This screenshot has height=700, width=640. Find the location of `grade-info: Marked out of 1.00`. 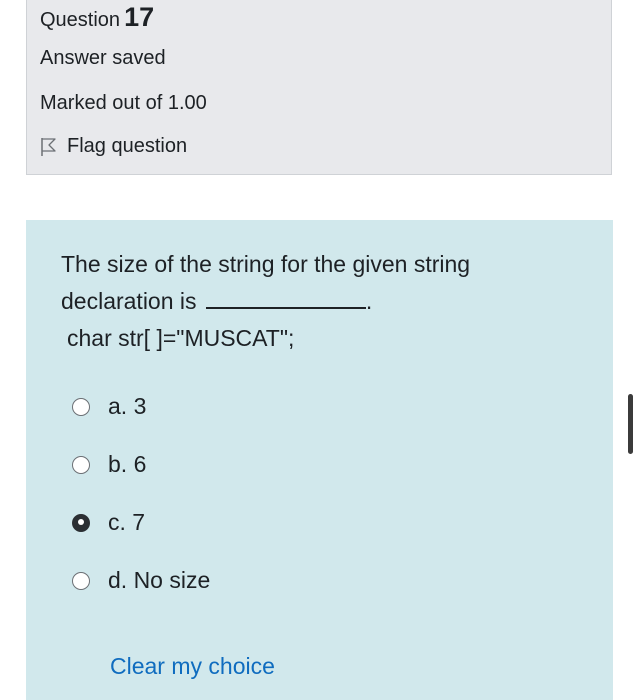

grade-info: Marked out of 1.00 is located at coordinates (123, 103).